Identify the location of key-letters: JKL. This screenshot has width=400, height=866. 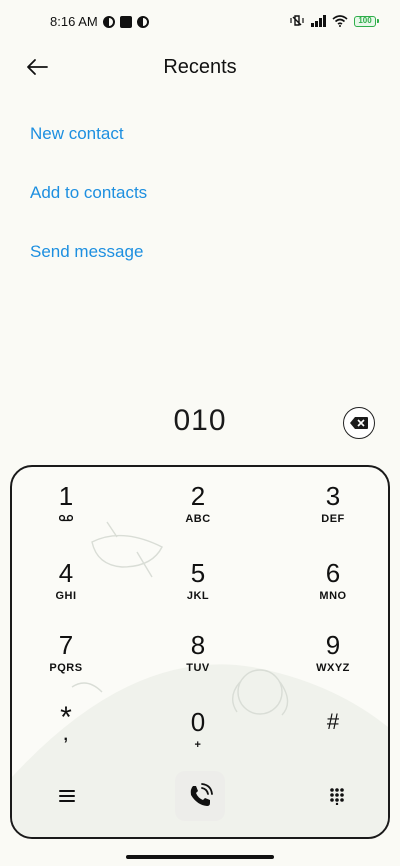
(198, 596).